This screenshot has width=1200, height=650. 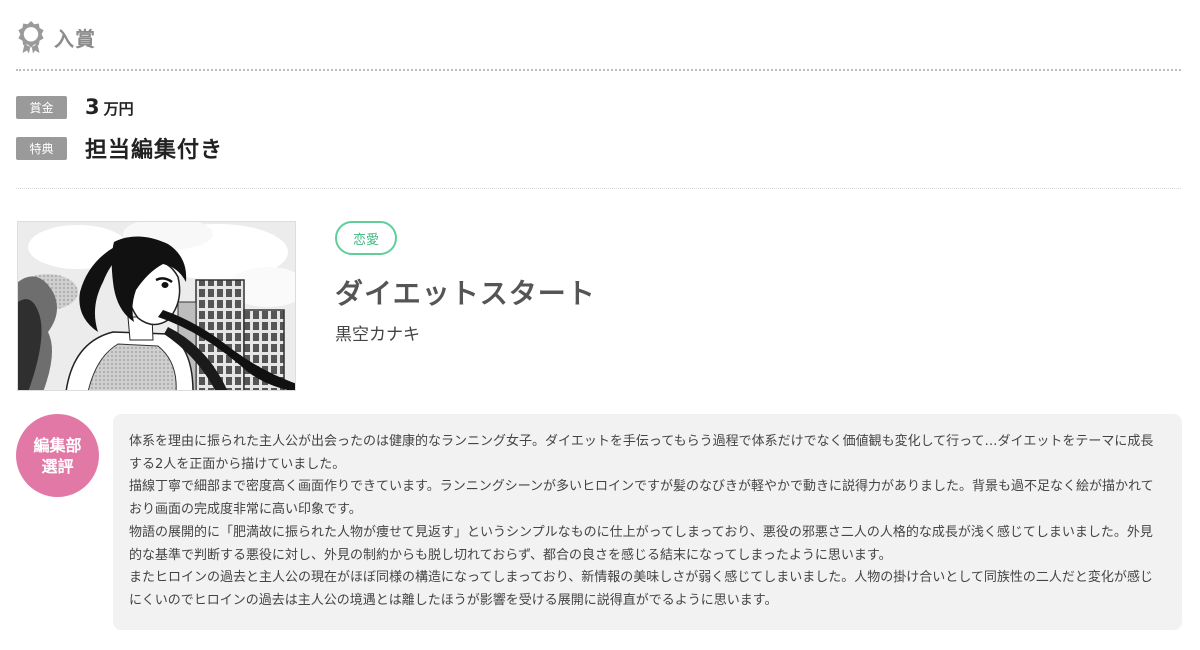 I want to click on prize-money-value: 3 万円, so click(x=109, y=107).